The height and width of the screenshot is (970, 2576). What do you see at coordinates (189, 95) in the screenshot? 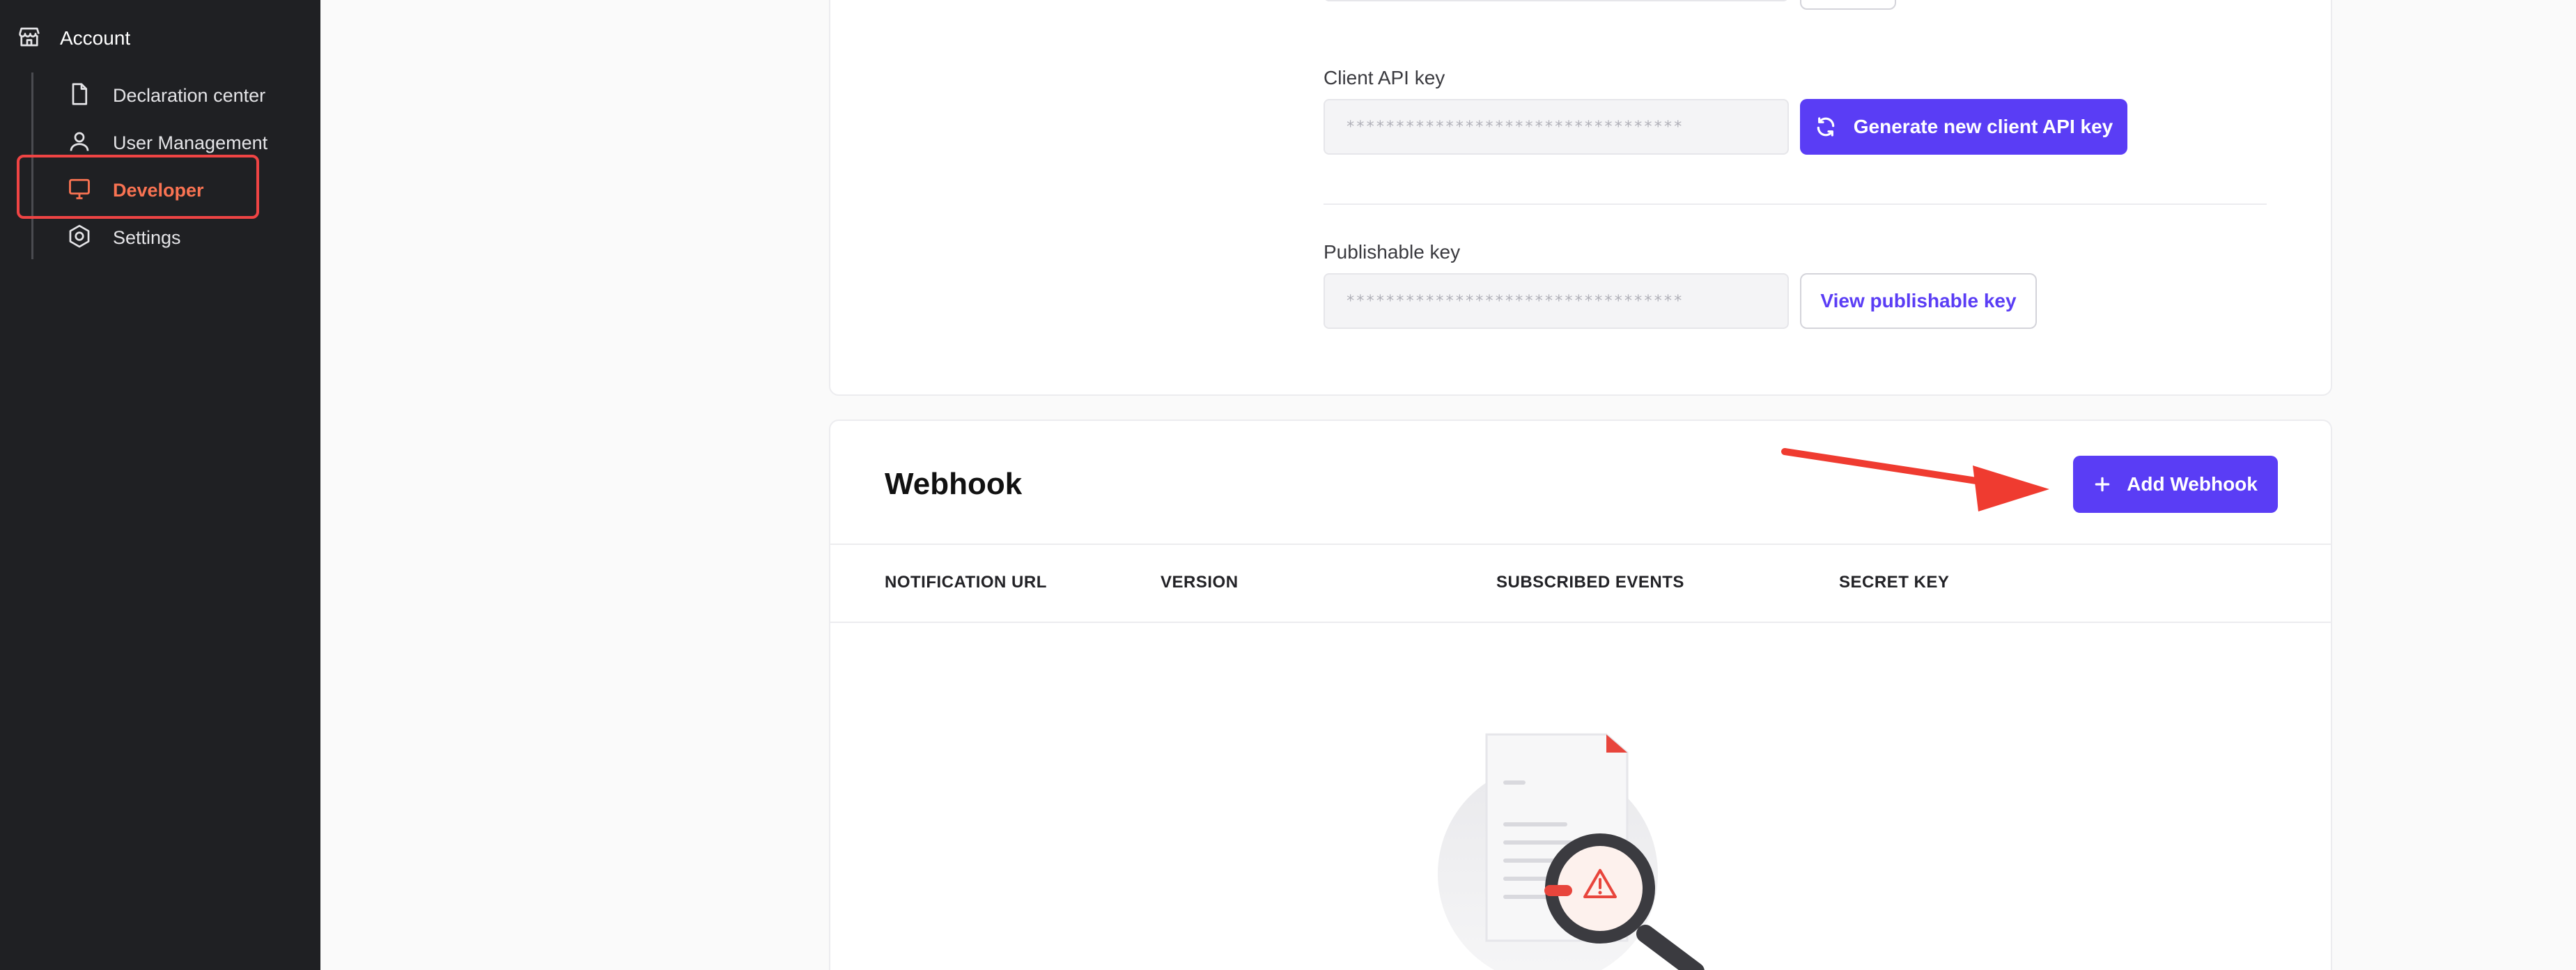
I see `sidebar-item-label: Declaration center` at bounding box center [189, 95].